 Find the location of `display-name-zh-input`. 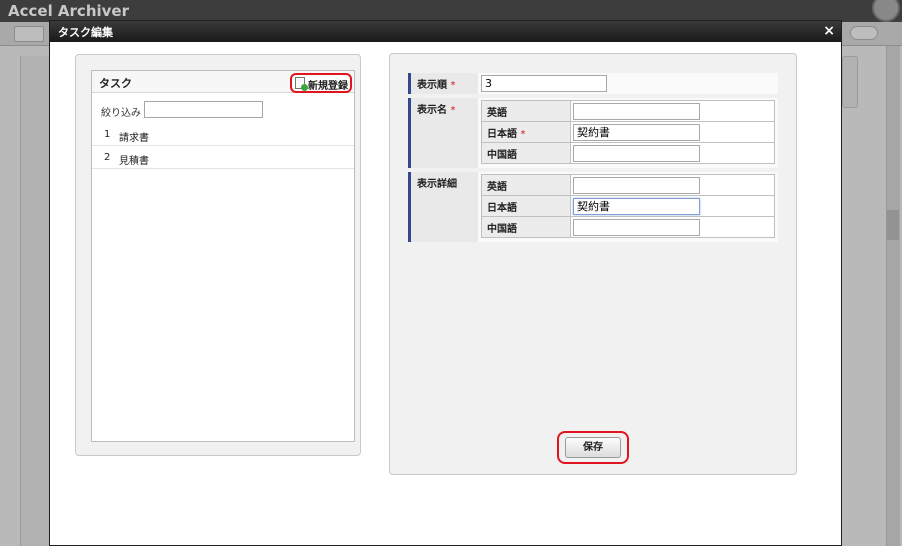

display-name-zh-input is located at coordinates (636, 153).